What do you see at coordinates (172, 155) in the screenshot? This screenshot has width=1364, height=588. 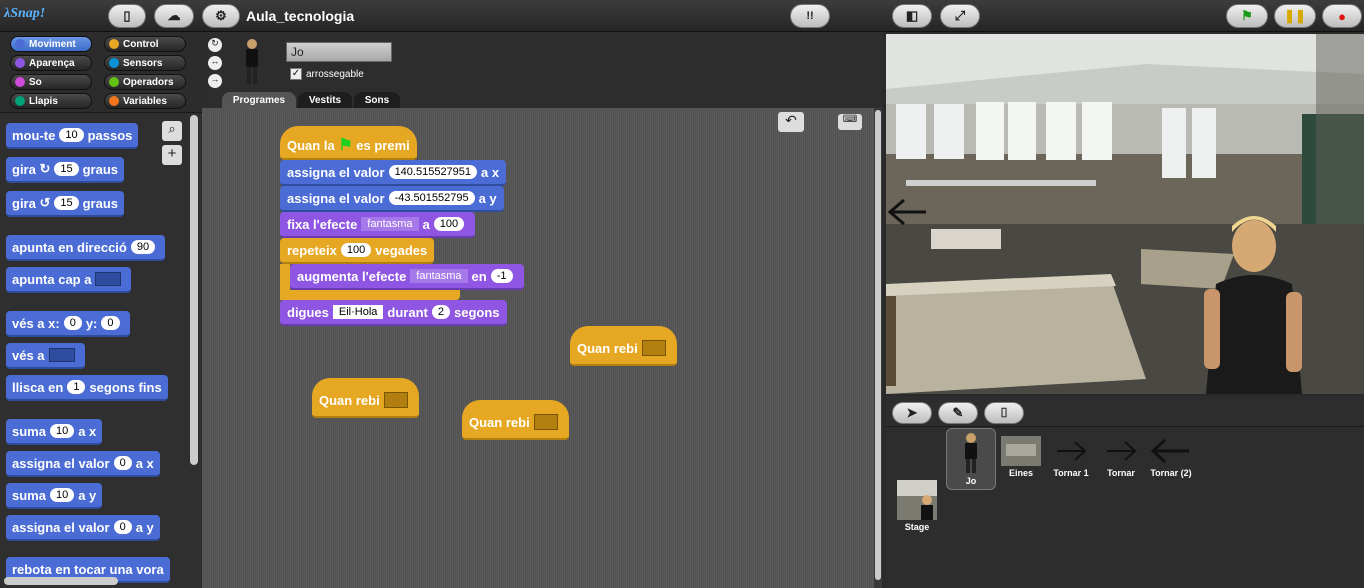 I see `add-icon: +` at bounding box center [172, 155].